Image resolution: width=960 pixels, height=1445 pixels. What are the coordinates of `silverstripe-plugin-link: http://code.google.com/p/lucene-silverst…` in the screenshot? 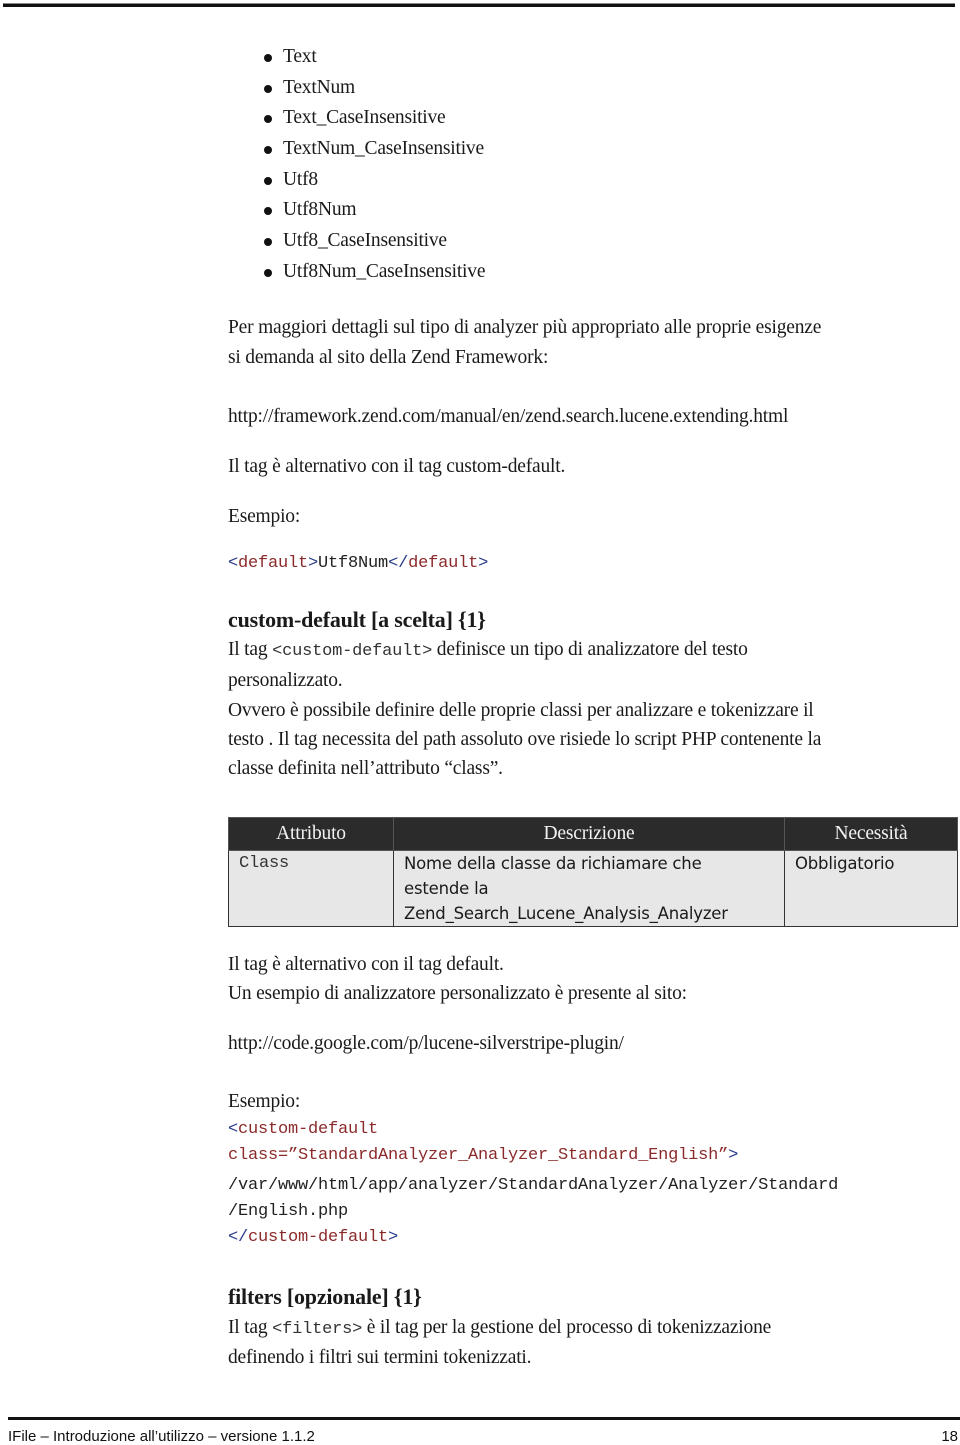 It's located at (426, 1044).